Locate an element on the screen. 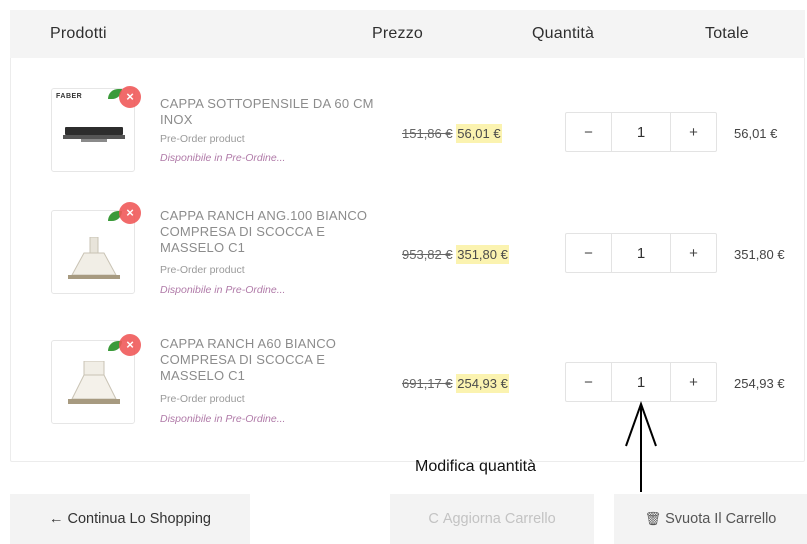 This screenshot has width=807, height=544. update-cart-label: Aggiorna Carrello is located at coordinates (499, 519).